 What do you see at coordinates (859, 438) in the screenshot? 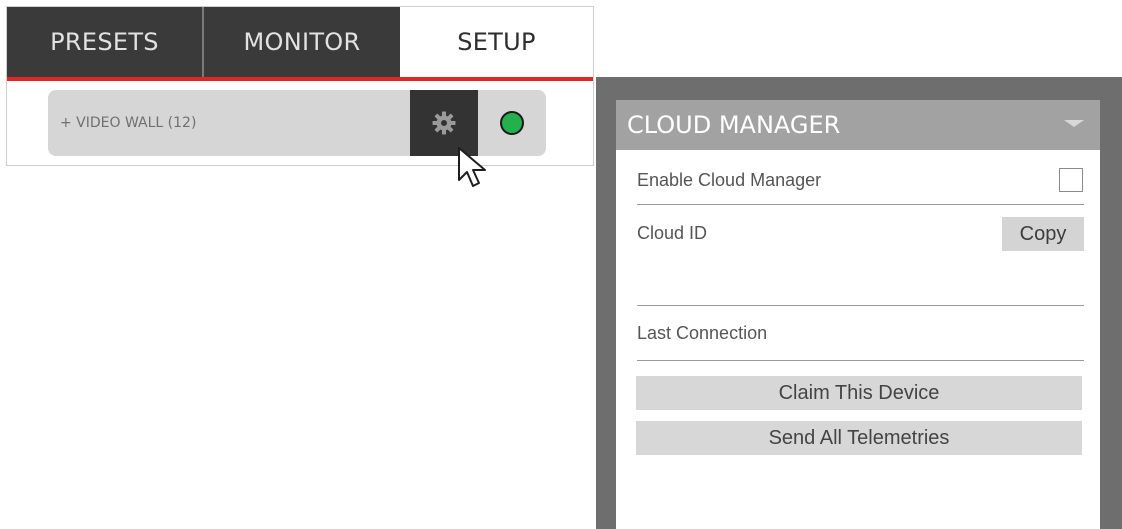
I see `send-telemetries-button: Send All Telemetries` at bounding box center [859, 438].